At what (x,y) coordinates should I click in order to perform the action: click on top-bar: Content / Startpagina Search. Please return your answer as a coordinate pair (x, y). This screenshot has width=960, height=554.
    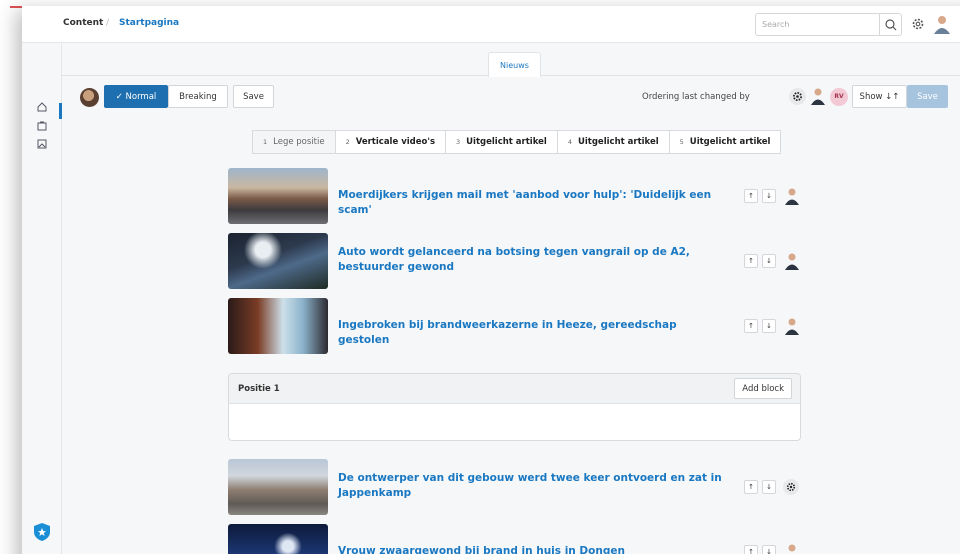
    Looking at the image, I should click on (491, 24).